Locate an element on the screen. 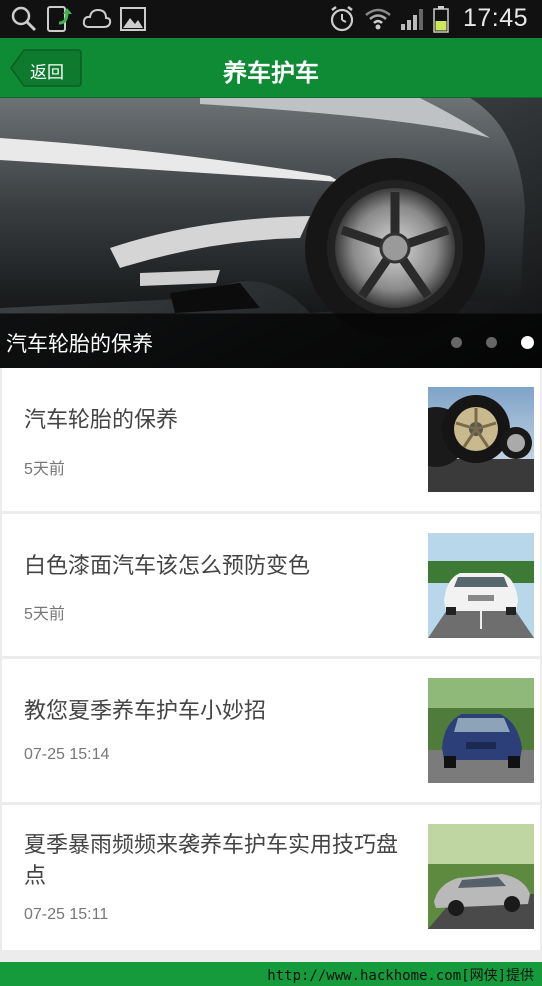 The image size is (542, 986). app-header: 返回 养车护车 is located at coordinates (271, 68).